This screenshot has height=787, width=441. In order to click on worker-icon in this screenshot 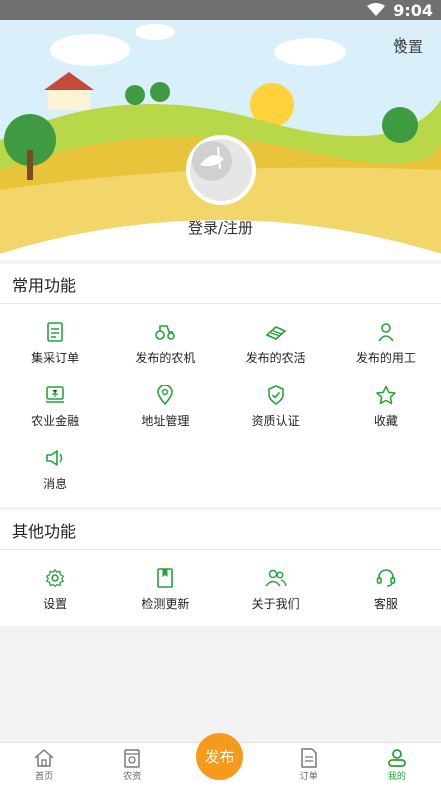, I will do `click(386, 332)`.